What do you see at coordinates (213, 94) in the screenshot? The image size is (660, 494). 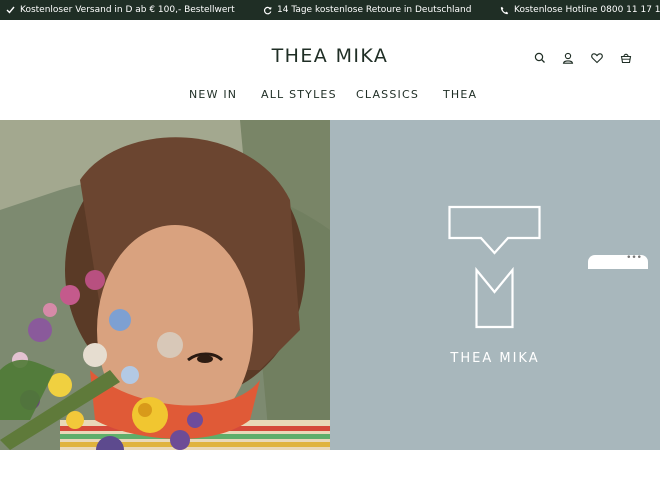 I see `nav-item-new-in: NEW IN` at bounding box center [213, 94].